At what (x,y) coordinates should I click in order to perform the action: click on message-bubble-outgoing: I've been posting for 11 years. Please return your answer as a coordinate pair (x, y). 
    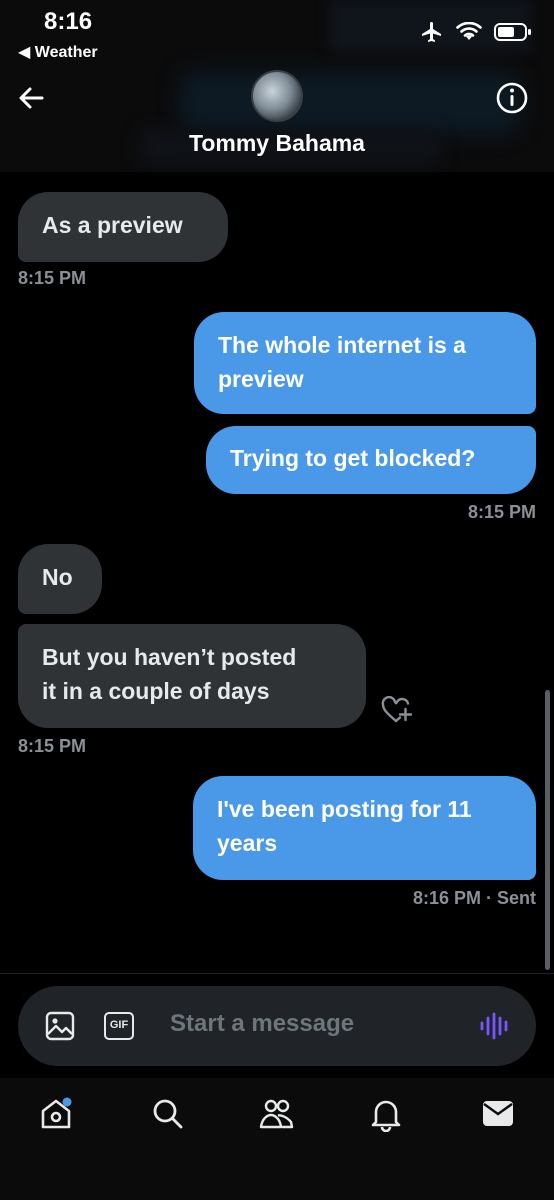
    Looking at the image, I should click on (364, 828).